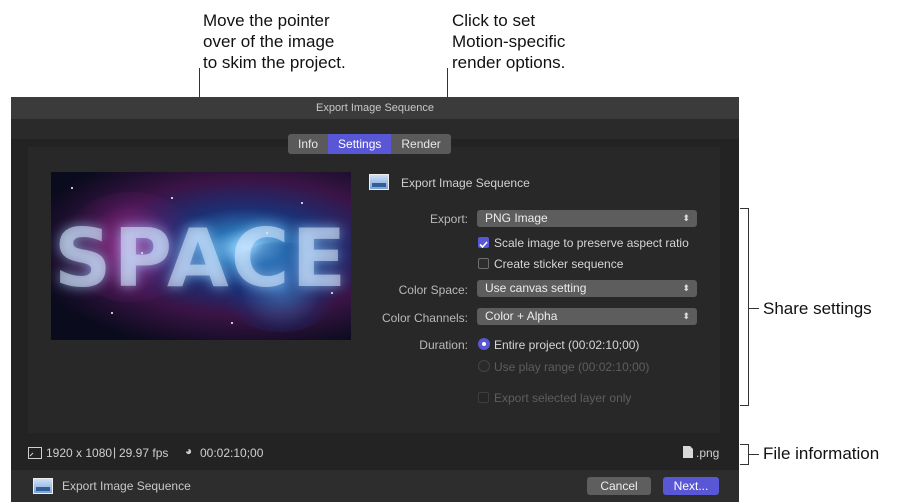 The height and width of the screenshot is (502, 903). What do you see at coordinates (232, 453) in the screenshot?
I see `duration-text: 00:02:10;00` at bounding box center [232, 453].